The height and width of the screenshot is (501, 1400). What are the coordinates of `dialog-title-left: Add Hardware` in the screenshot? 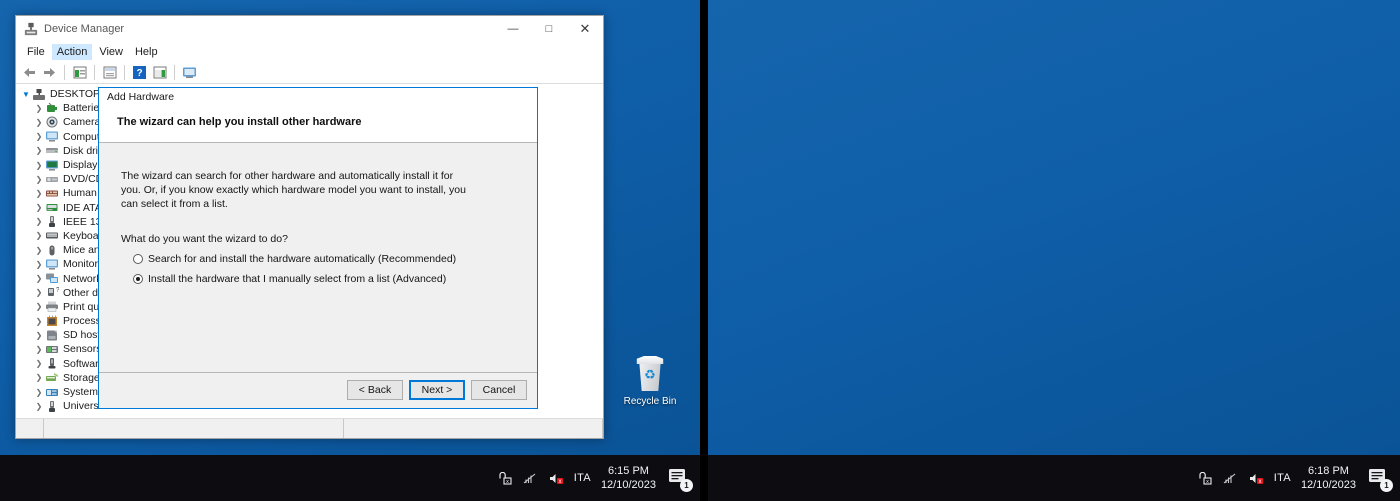 It's located at (318, 97).